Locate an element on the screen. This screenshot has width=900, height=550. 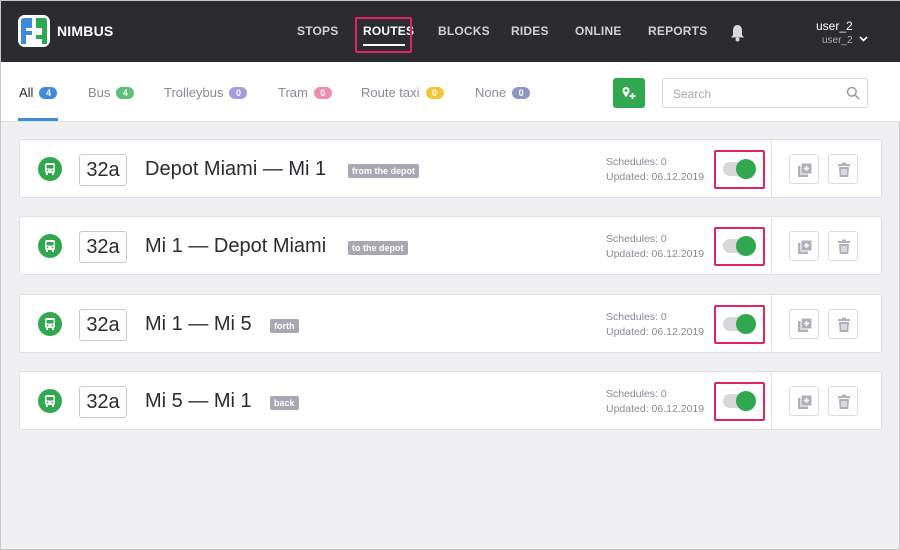
filter-tab-label: Tram is located at coordinates (293, 92).